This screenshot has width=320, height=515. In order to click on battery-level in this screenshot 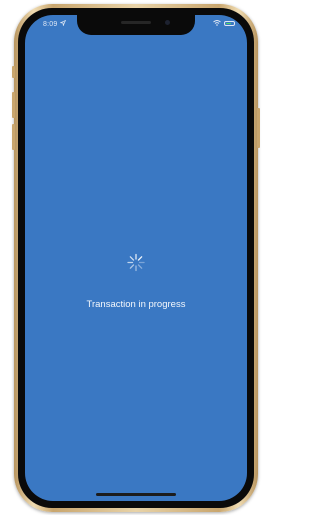, I will do `click(228, 23)`.